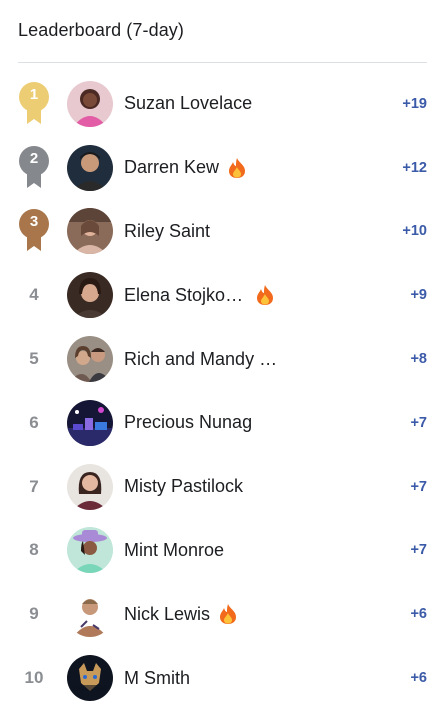 This screenshot has height=720, width=445. What do you see at coordinates (101, 30) in the screenshot?
I see `leaderboard-title: Leaderboard (7-day)` at bounding box center [101, 30].